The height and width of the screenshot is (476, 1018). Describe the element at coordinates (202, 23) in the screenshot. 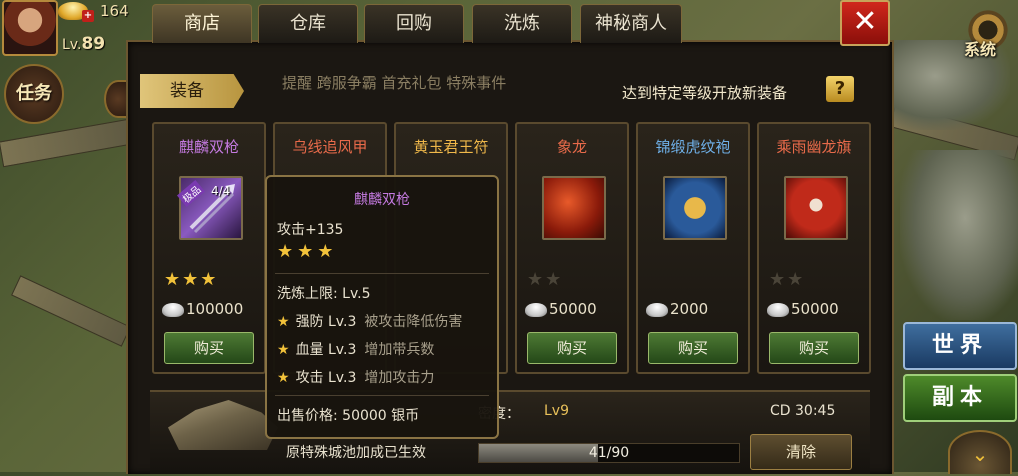

I see `tab-shop: 商店` at that location.